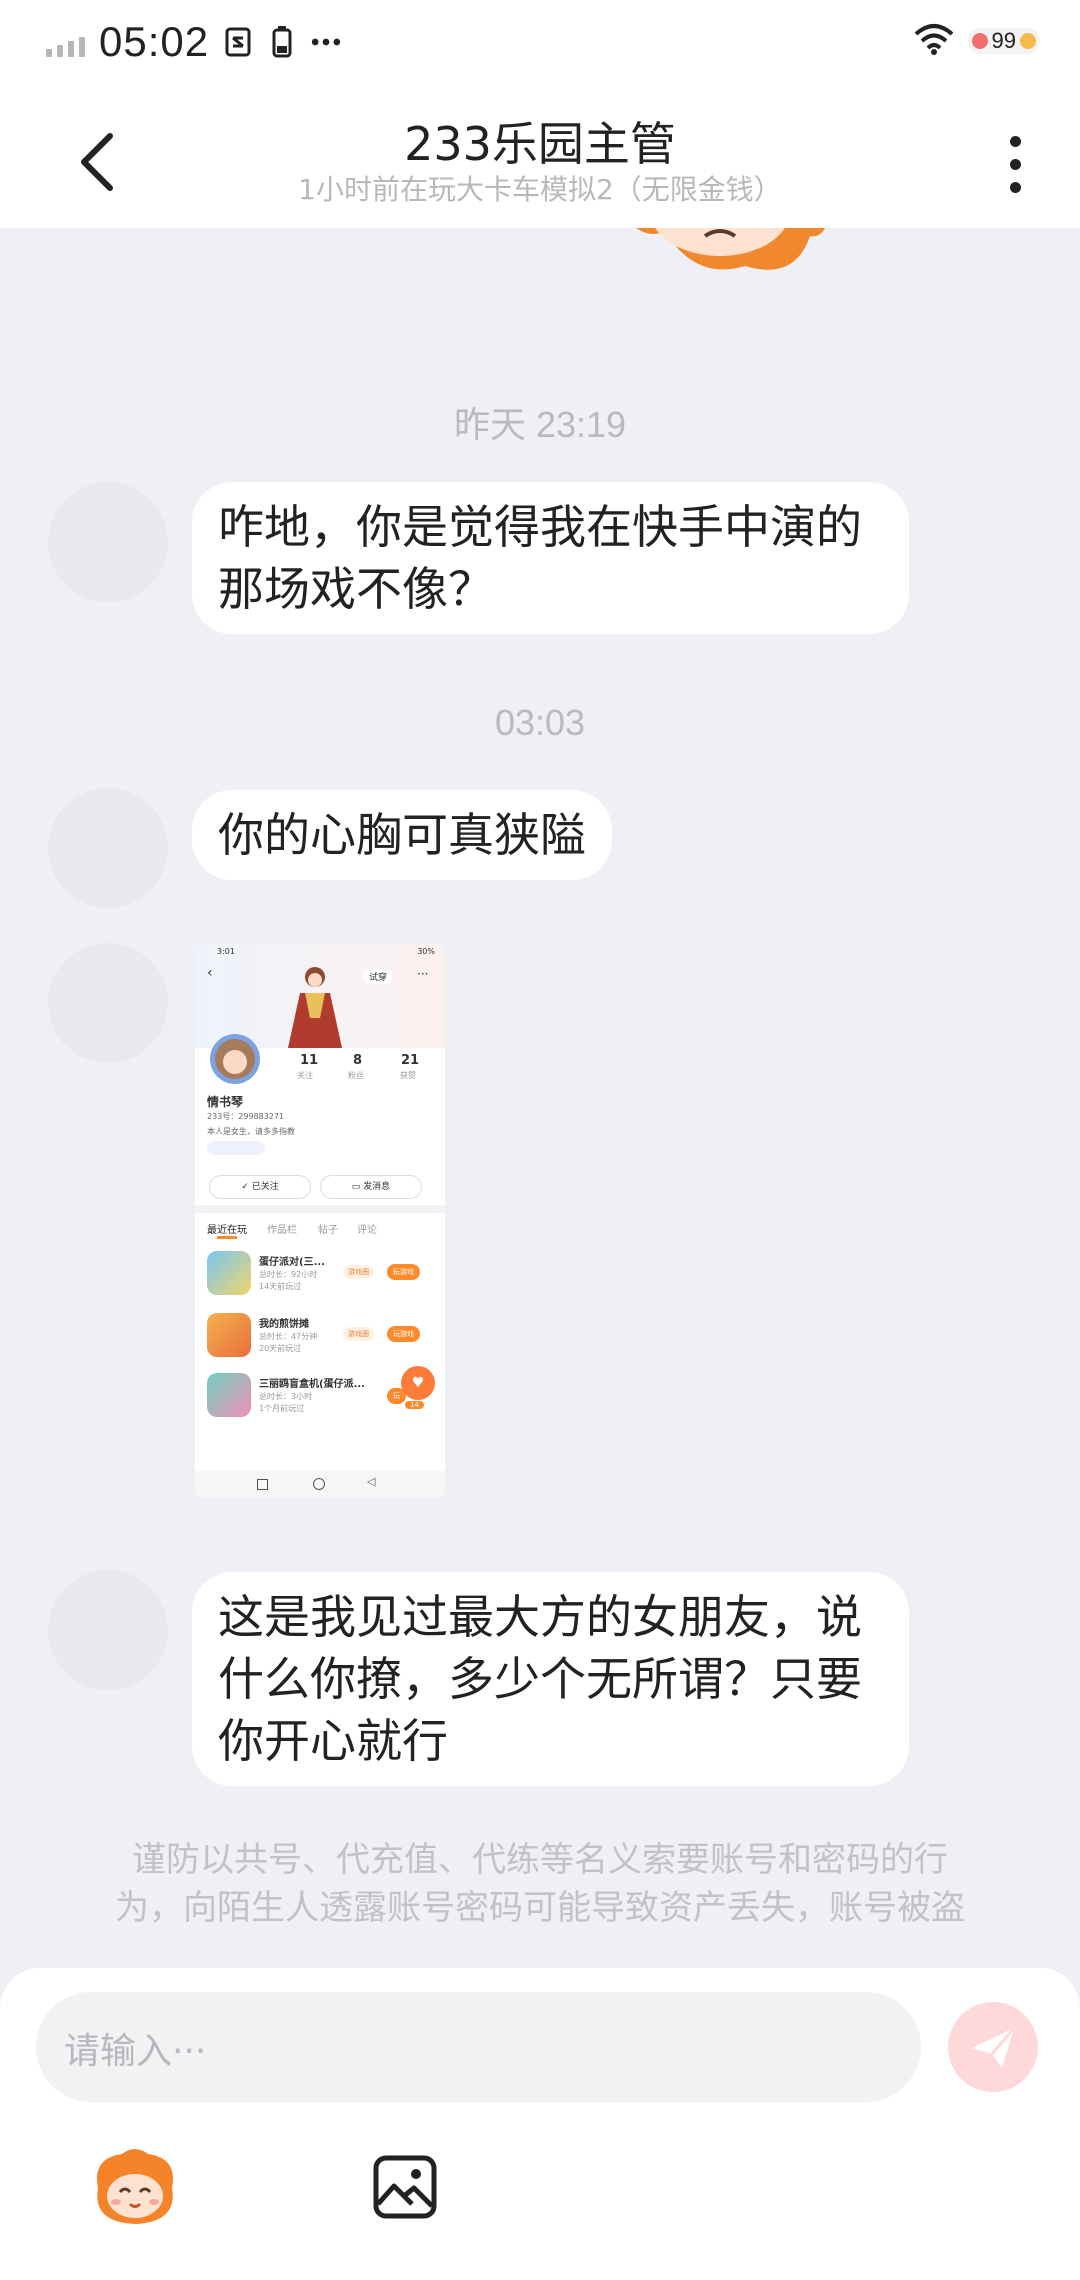  I want to click on stat-num: 11, so click(309, 1060).